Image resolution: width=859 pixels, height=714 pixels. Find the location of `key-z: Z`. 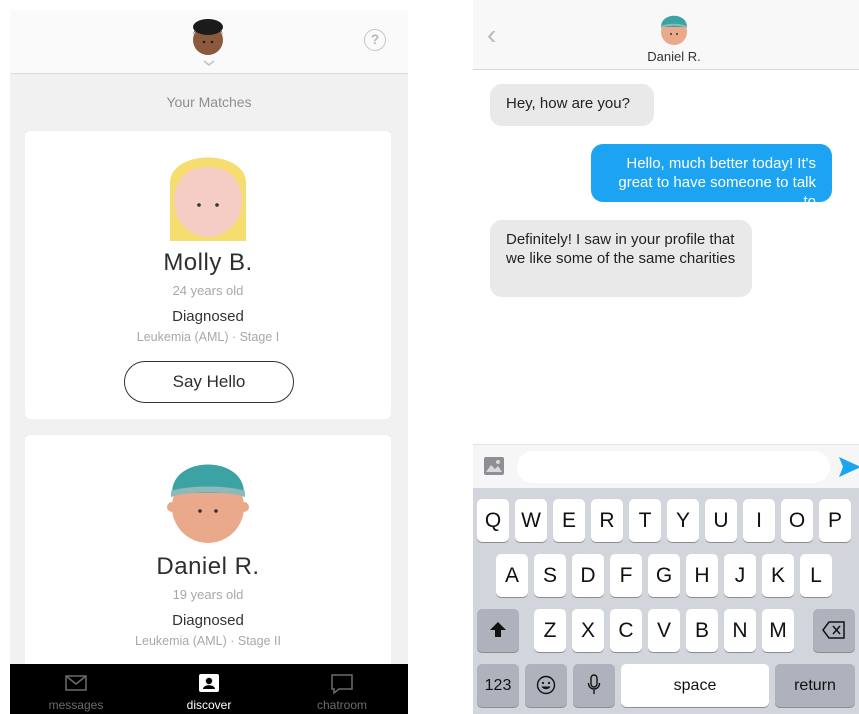

key-z: Z is located at coordinates (550, 630).